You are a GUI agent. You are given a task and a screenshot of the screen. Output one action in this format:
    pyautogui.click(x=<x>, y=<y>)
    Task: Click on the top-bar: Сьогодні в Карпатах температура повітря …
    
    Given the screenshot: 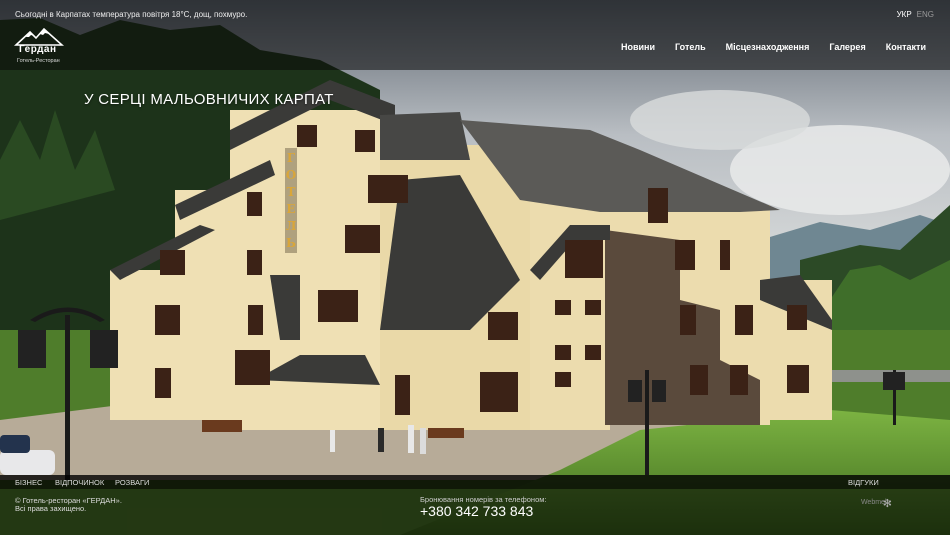 What is the action you would take?
    pyautogui.click(x=475, y=35)
    